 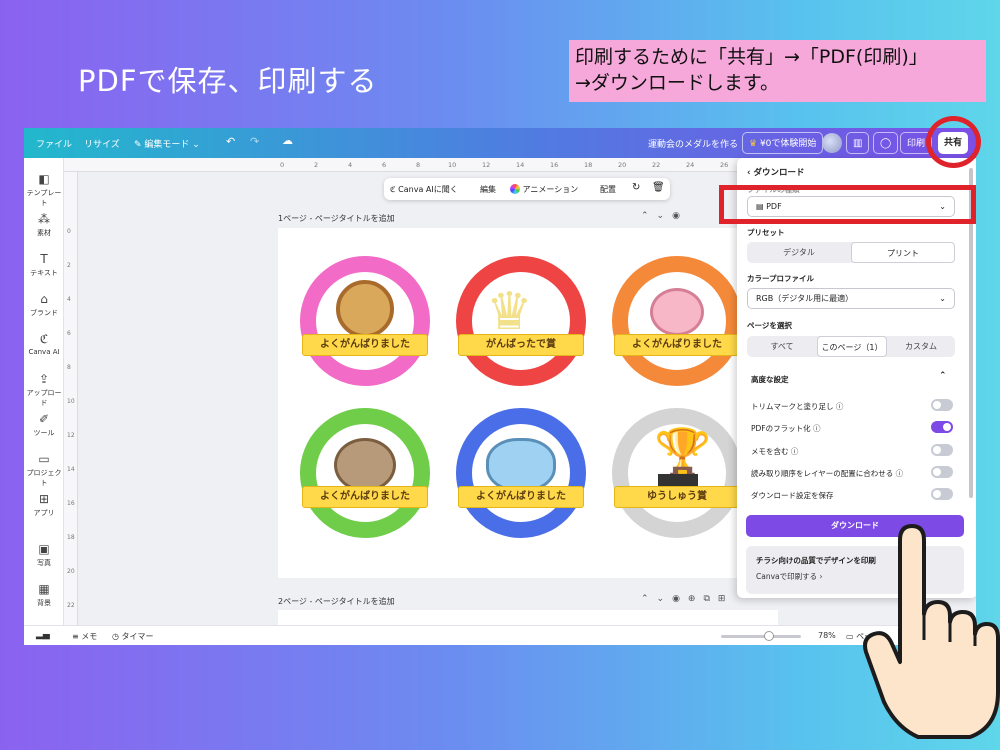 I want to click on edit-mode-menu: ✎ 編集モード ⌄, so click(x=167, y=143).